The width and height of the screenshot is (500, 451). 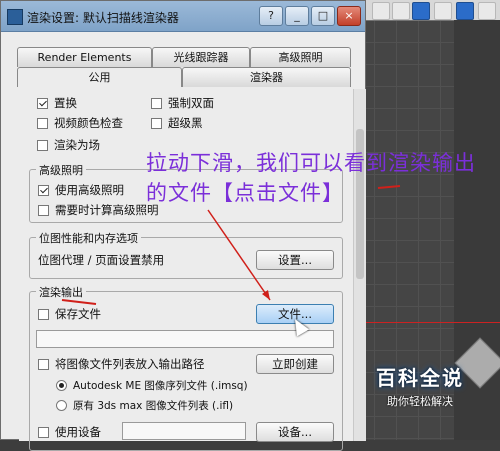 I want to click on tab-row-2: 公用 渲染器, so click(x=184, y=77).